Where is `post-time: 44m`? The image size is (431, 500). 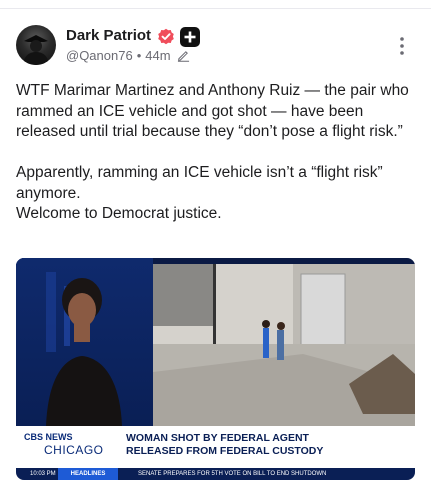 post-time: 44m is located at coordinates (157, 55).